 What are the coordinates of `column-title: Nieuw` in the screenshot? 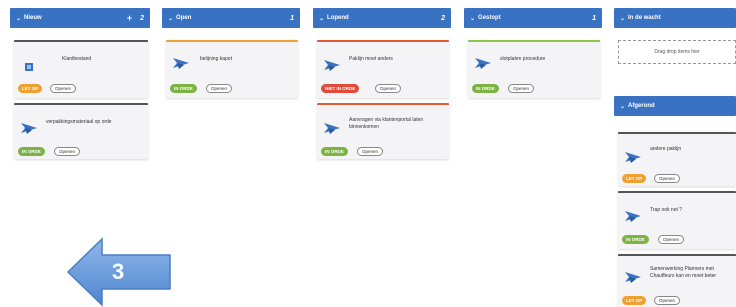 It's located at (33, 18).